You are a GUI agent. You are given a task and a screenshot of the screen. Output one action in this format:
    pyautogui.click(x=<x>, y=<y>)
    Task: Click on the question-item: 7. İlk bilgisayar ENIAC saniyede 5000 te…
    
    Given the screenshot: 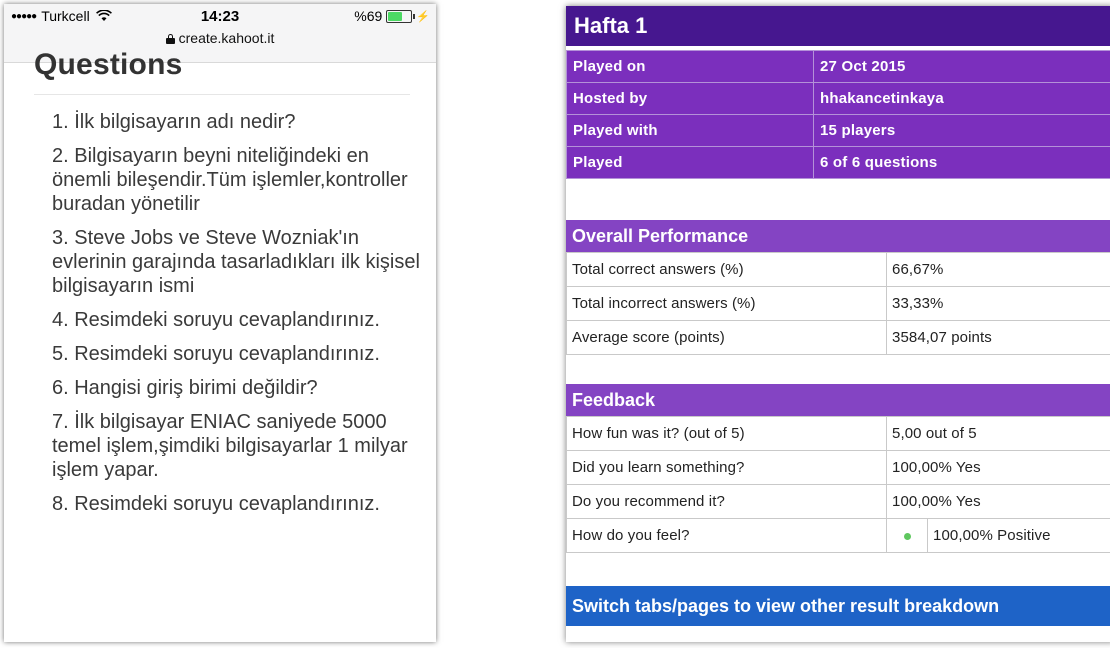 What is the action you would take?
    pyautogui.click(x=230, y=446)
    